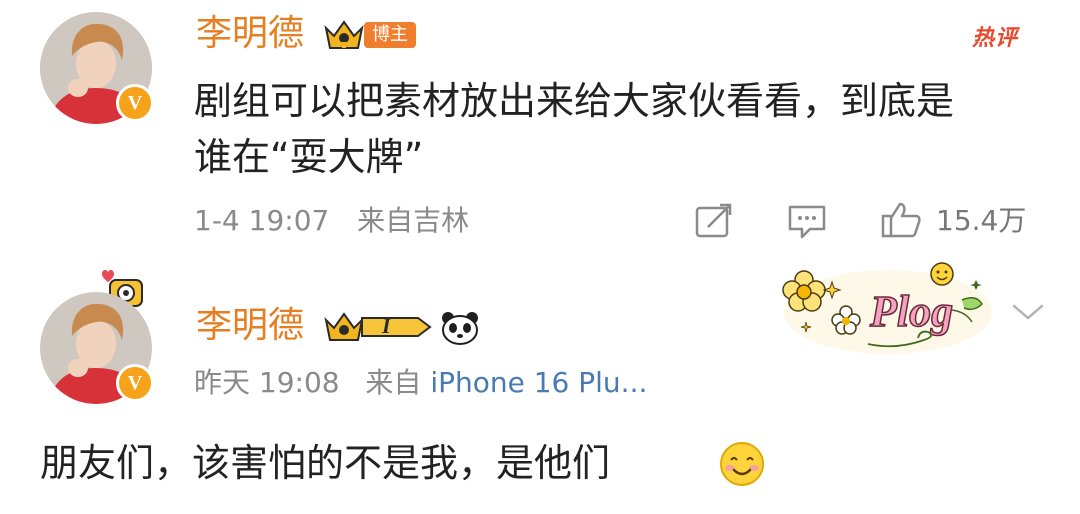  What do you see at coordinates (390, 35) in the screenshot?
I see `blogger-badge: 博主` at bounding box center [390, 35].